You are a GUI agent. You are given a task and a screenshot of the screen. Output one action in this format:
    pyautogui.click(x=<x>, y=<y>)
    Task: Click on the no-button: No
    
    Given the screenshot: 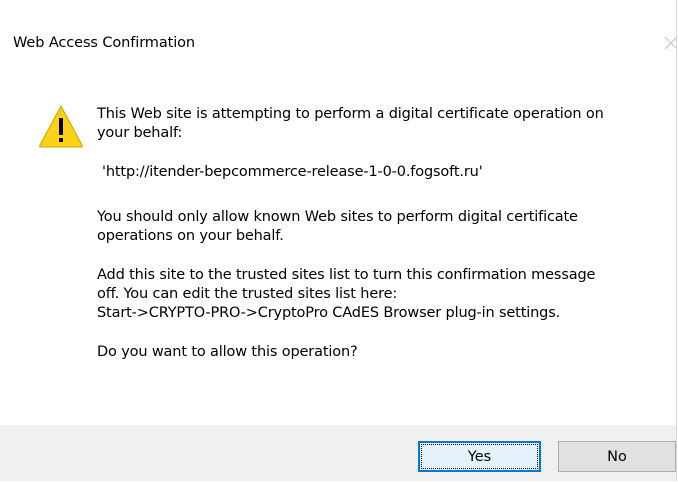 What is the action you would take?
    pyautogui.click(x=617, y=456)
    